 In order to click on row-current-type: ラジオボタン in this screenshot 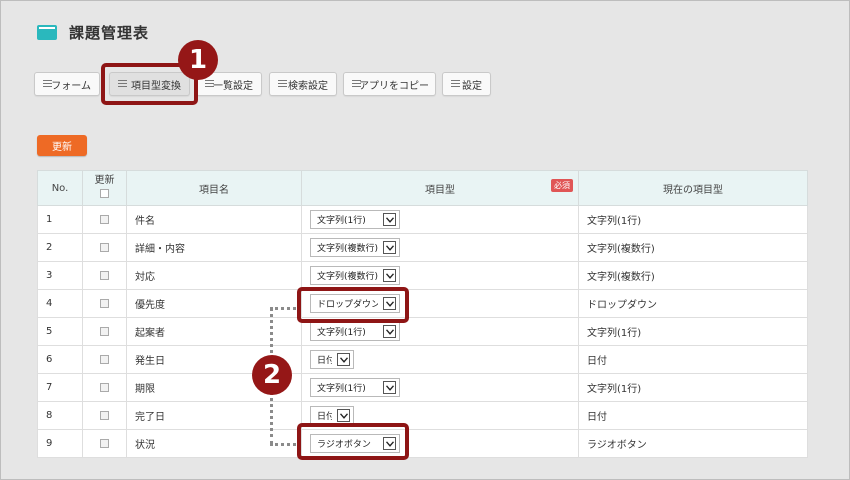, I will do `click(693, 443)`.